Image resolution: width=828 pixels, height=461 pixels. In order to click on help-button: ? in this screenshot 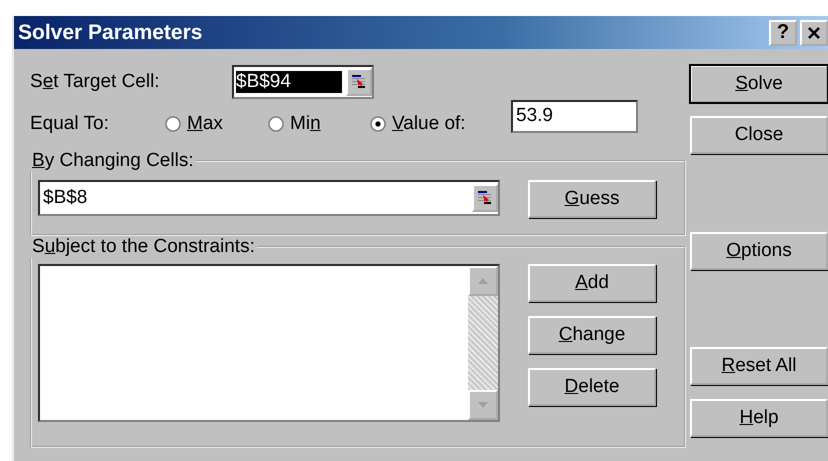, I will do `click(783, 33)`.